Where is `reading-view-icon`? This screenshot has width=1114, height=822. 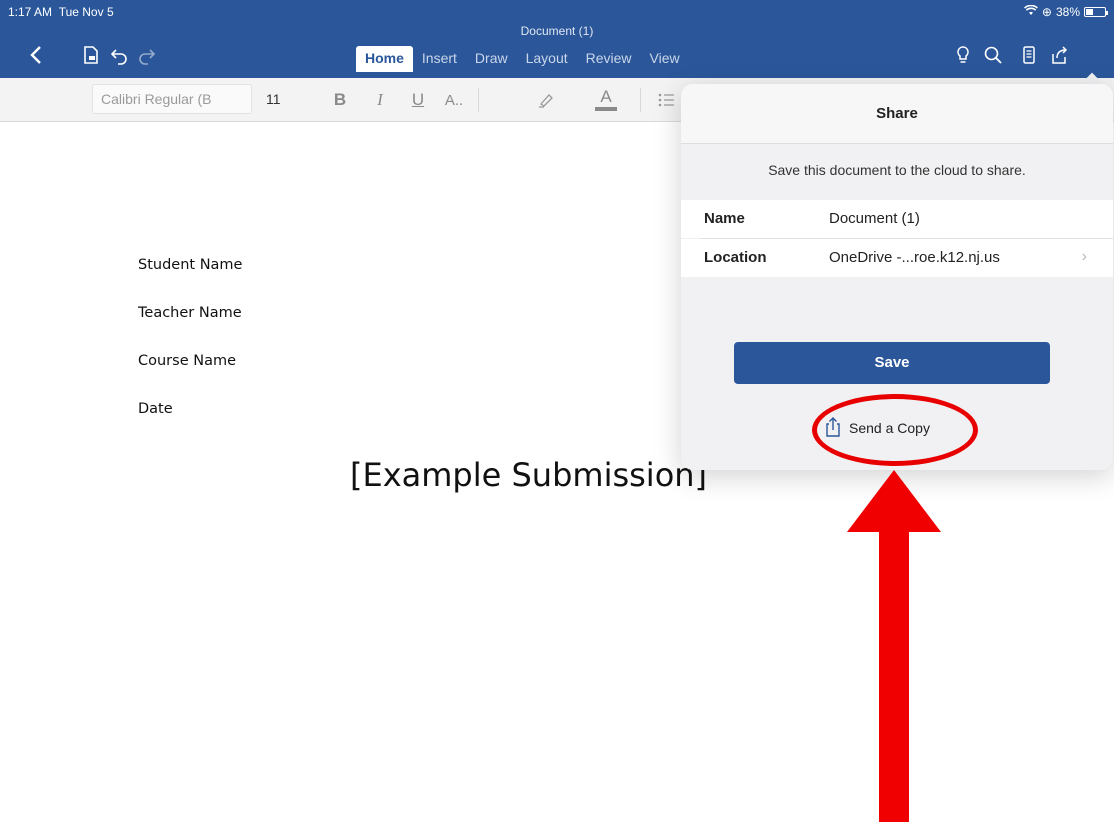 reading-view-icon is located at coordinates (1029, 55).